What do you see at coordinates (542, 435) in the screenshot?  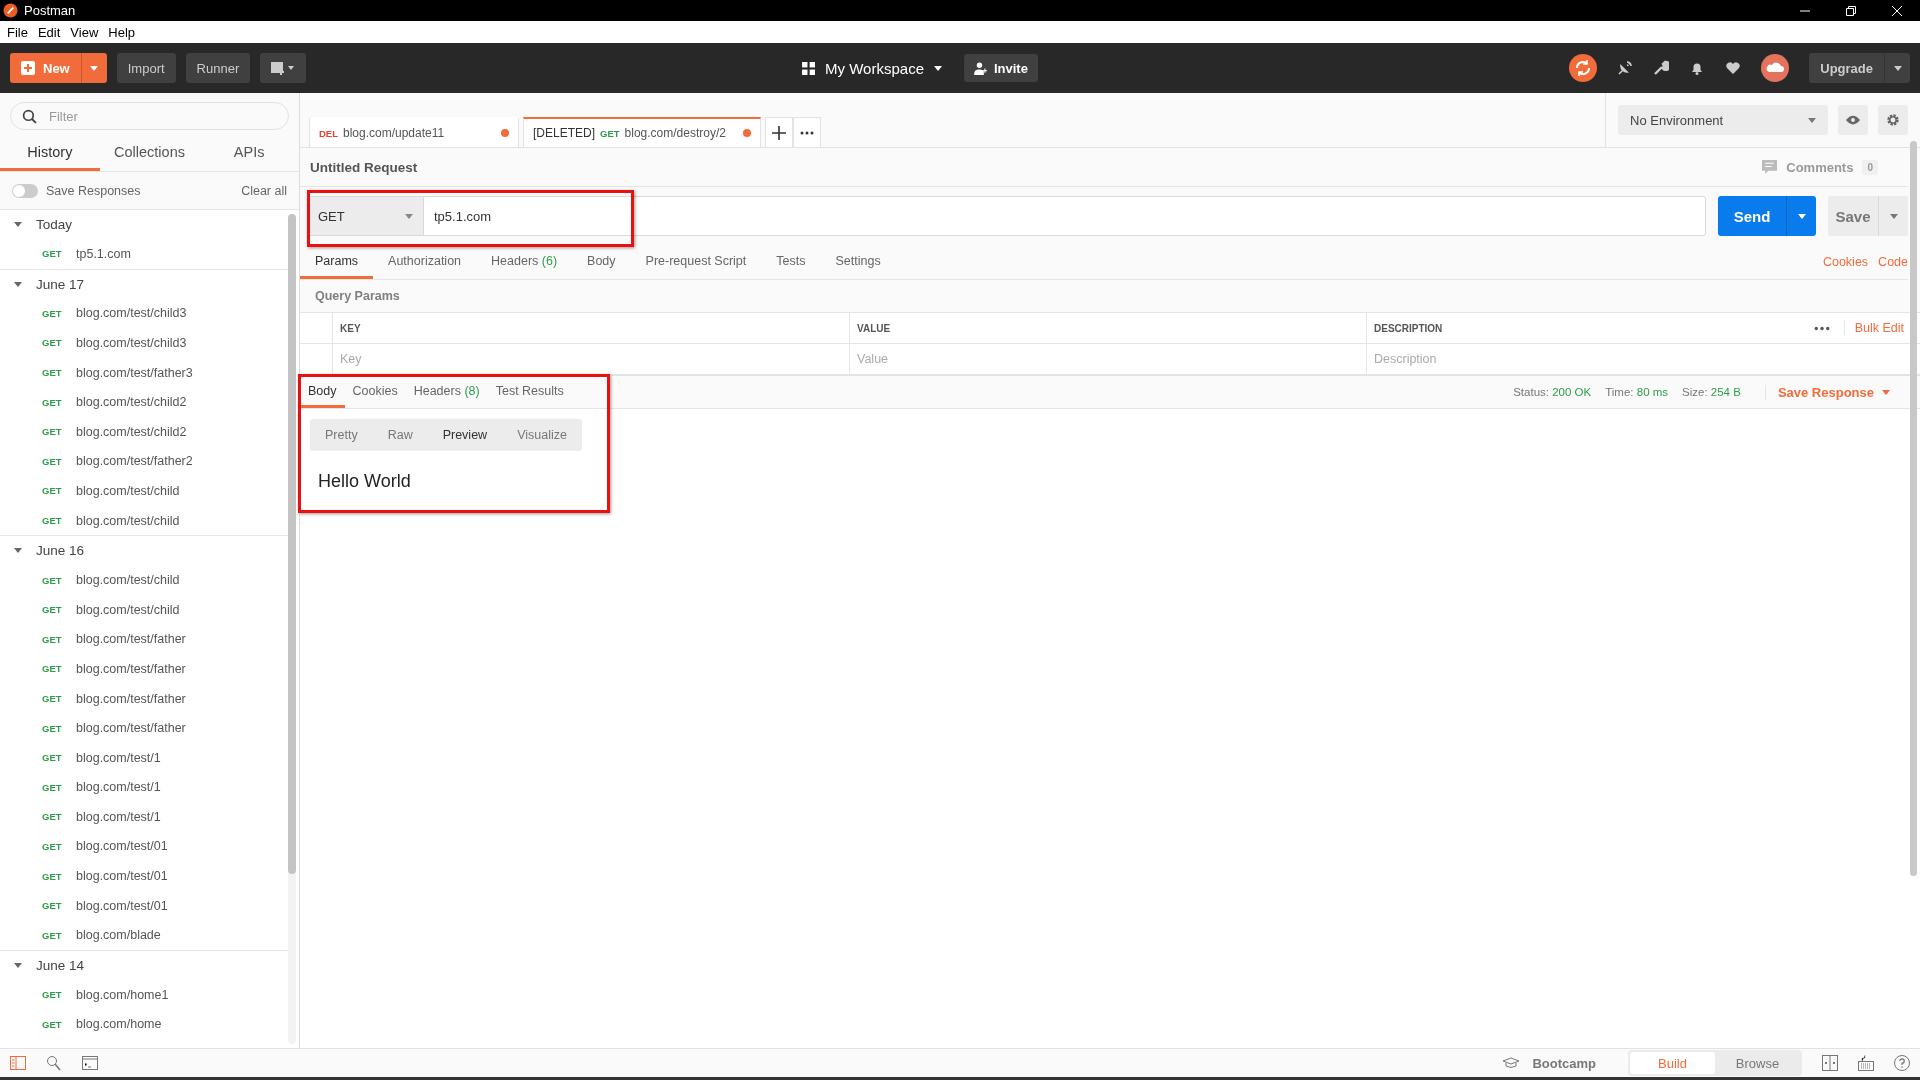 I see `view-mode-button: Visualize` at bounding box center [542, 435].